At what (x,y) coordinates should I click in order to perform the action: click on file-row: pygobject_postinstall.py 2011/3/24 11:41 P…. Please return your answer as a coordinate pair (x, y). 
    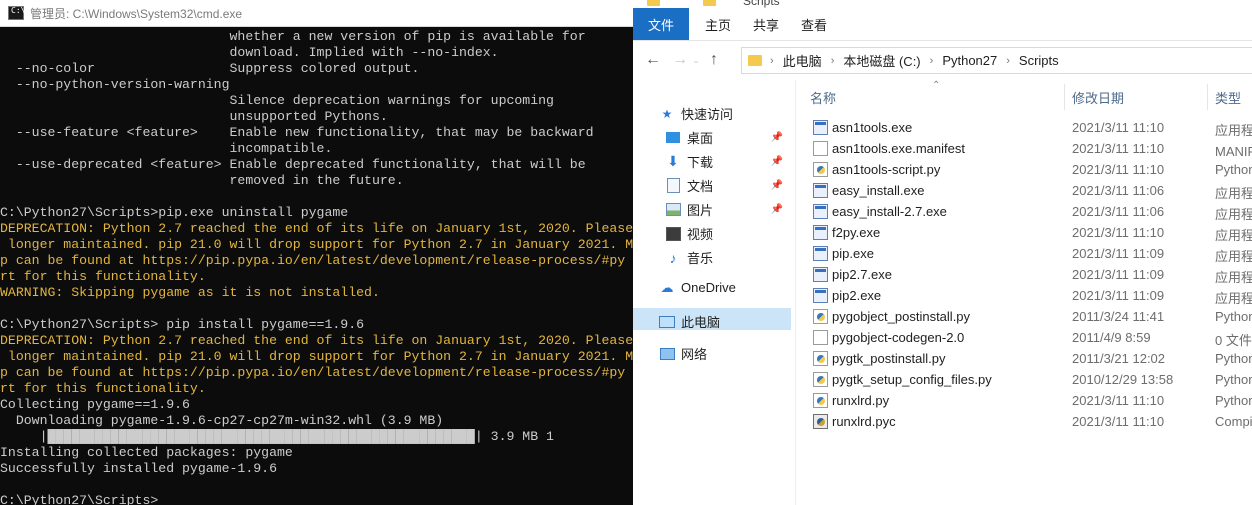
    Looking at the image, I should click on (1029, 316).